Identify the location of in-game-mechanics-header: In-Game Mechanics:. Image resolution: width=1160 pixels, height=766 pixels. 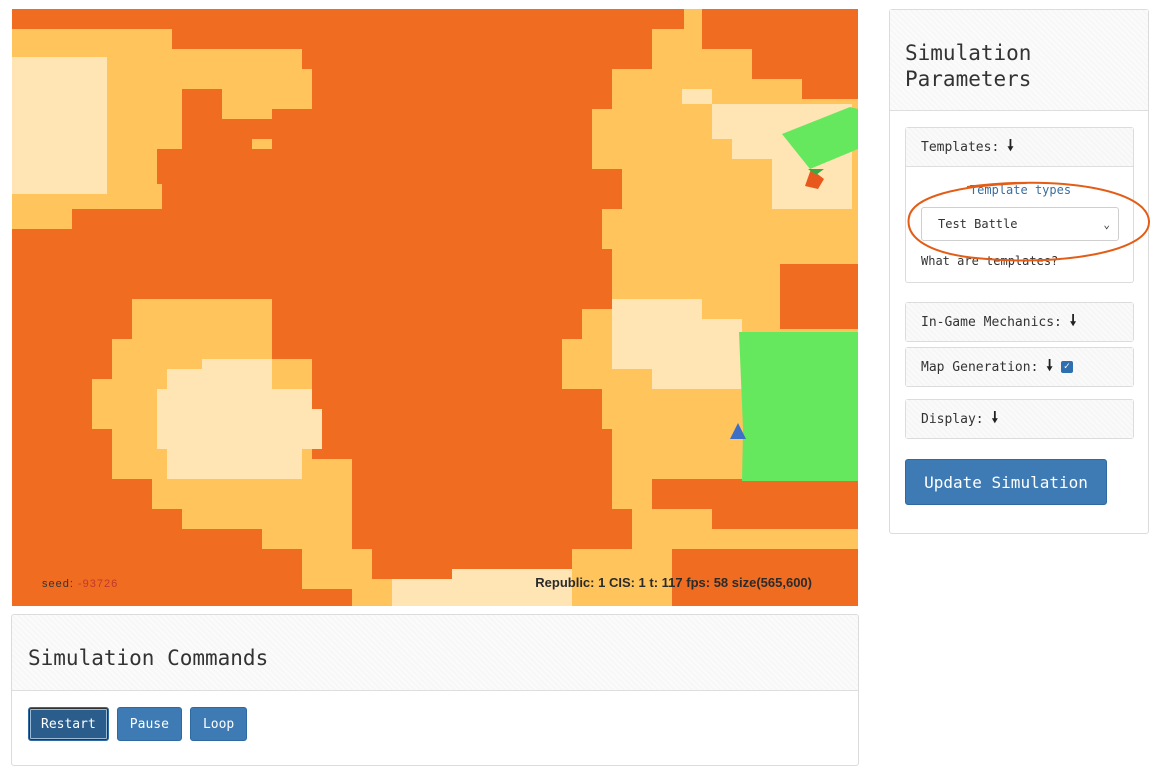
(991, 322).